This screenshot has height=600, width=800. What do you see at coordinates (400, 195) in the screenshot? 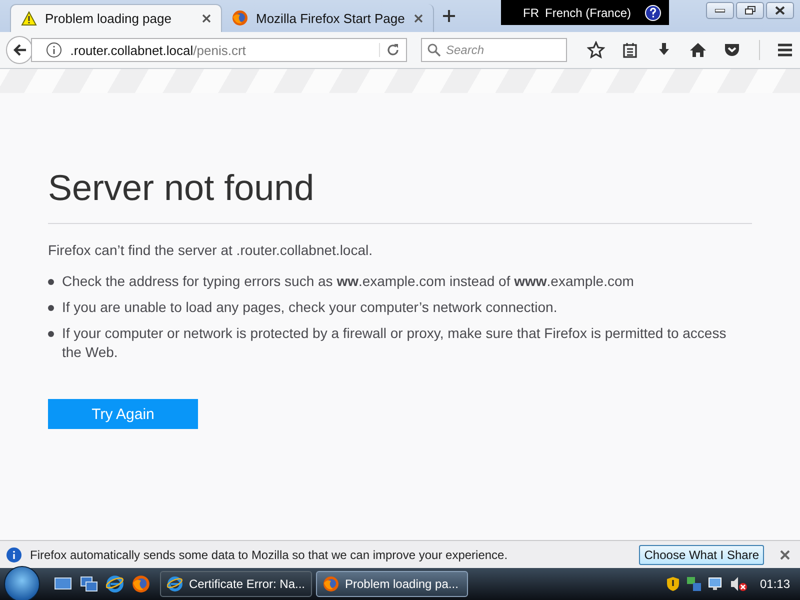
I see `error-title: Server not found` at bounding box center [400, 195].